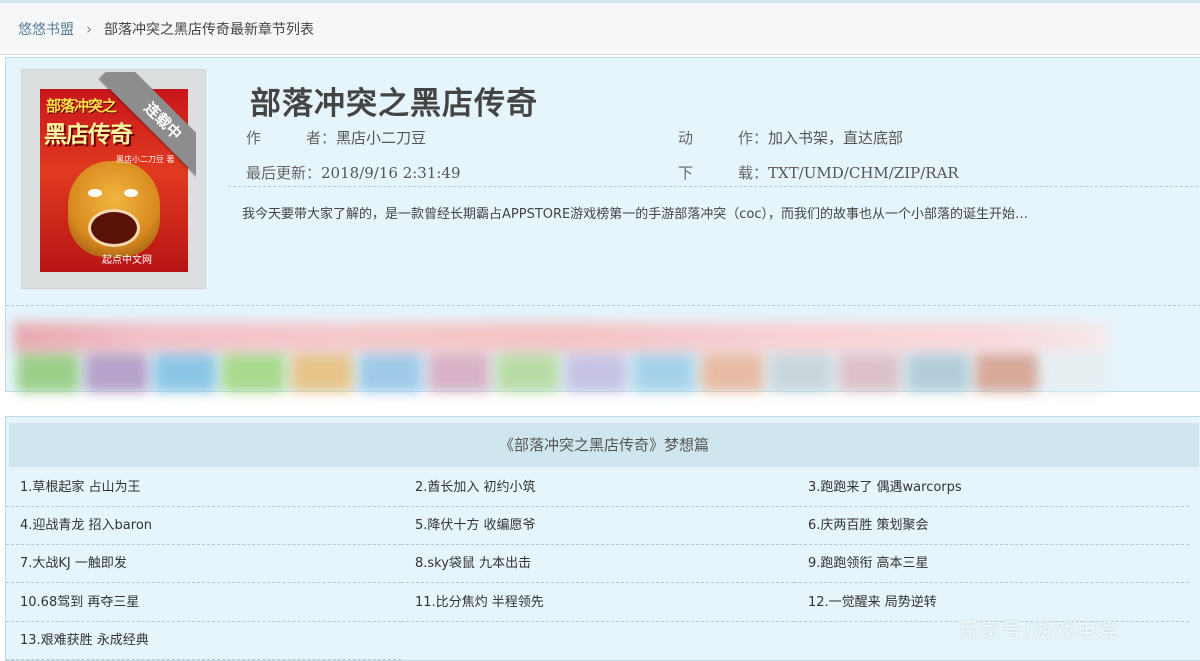  I want to click on blurred-ad-banner, so click(561, 357).